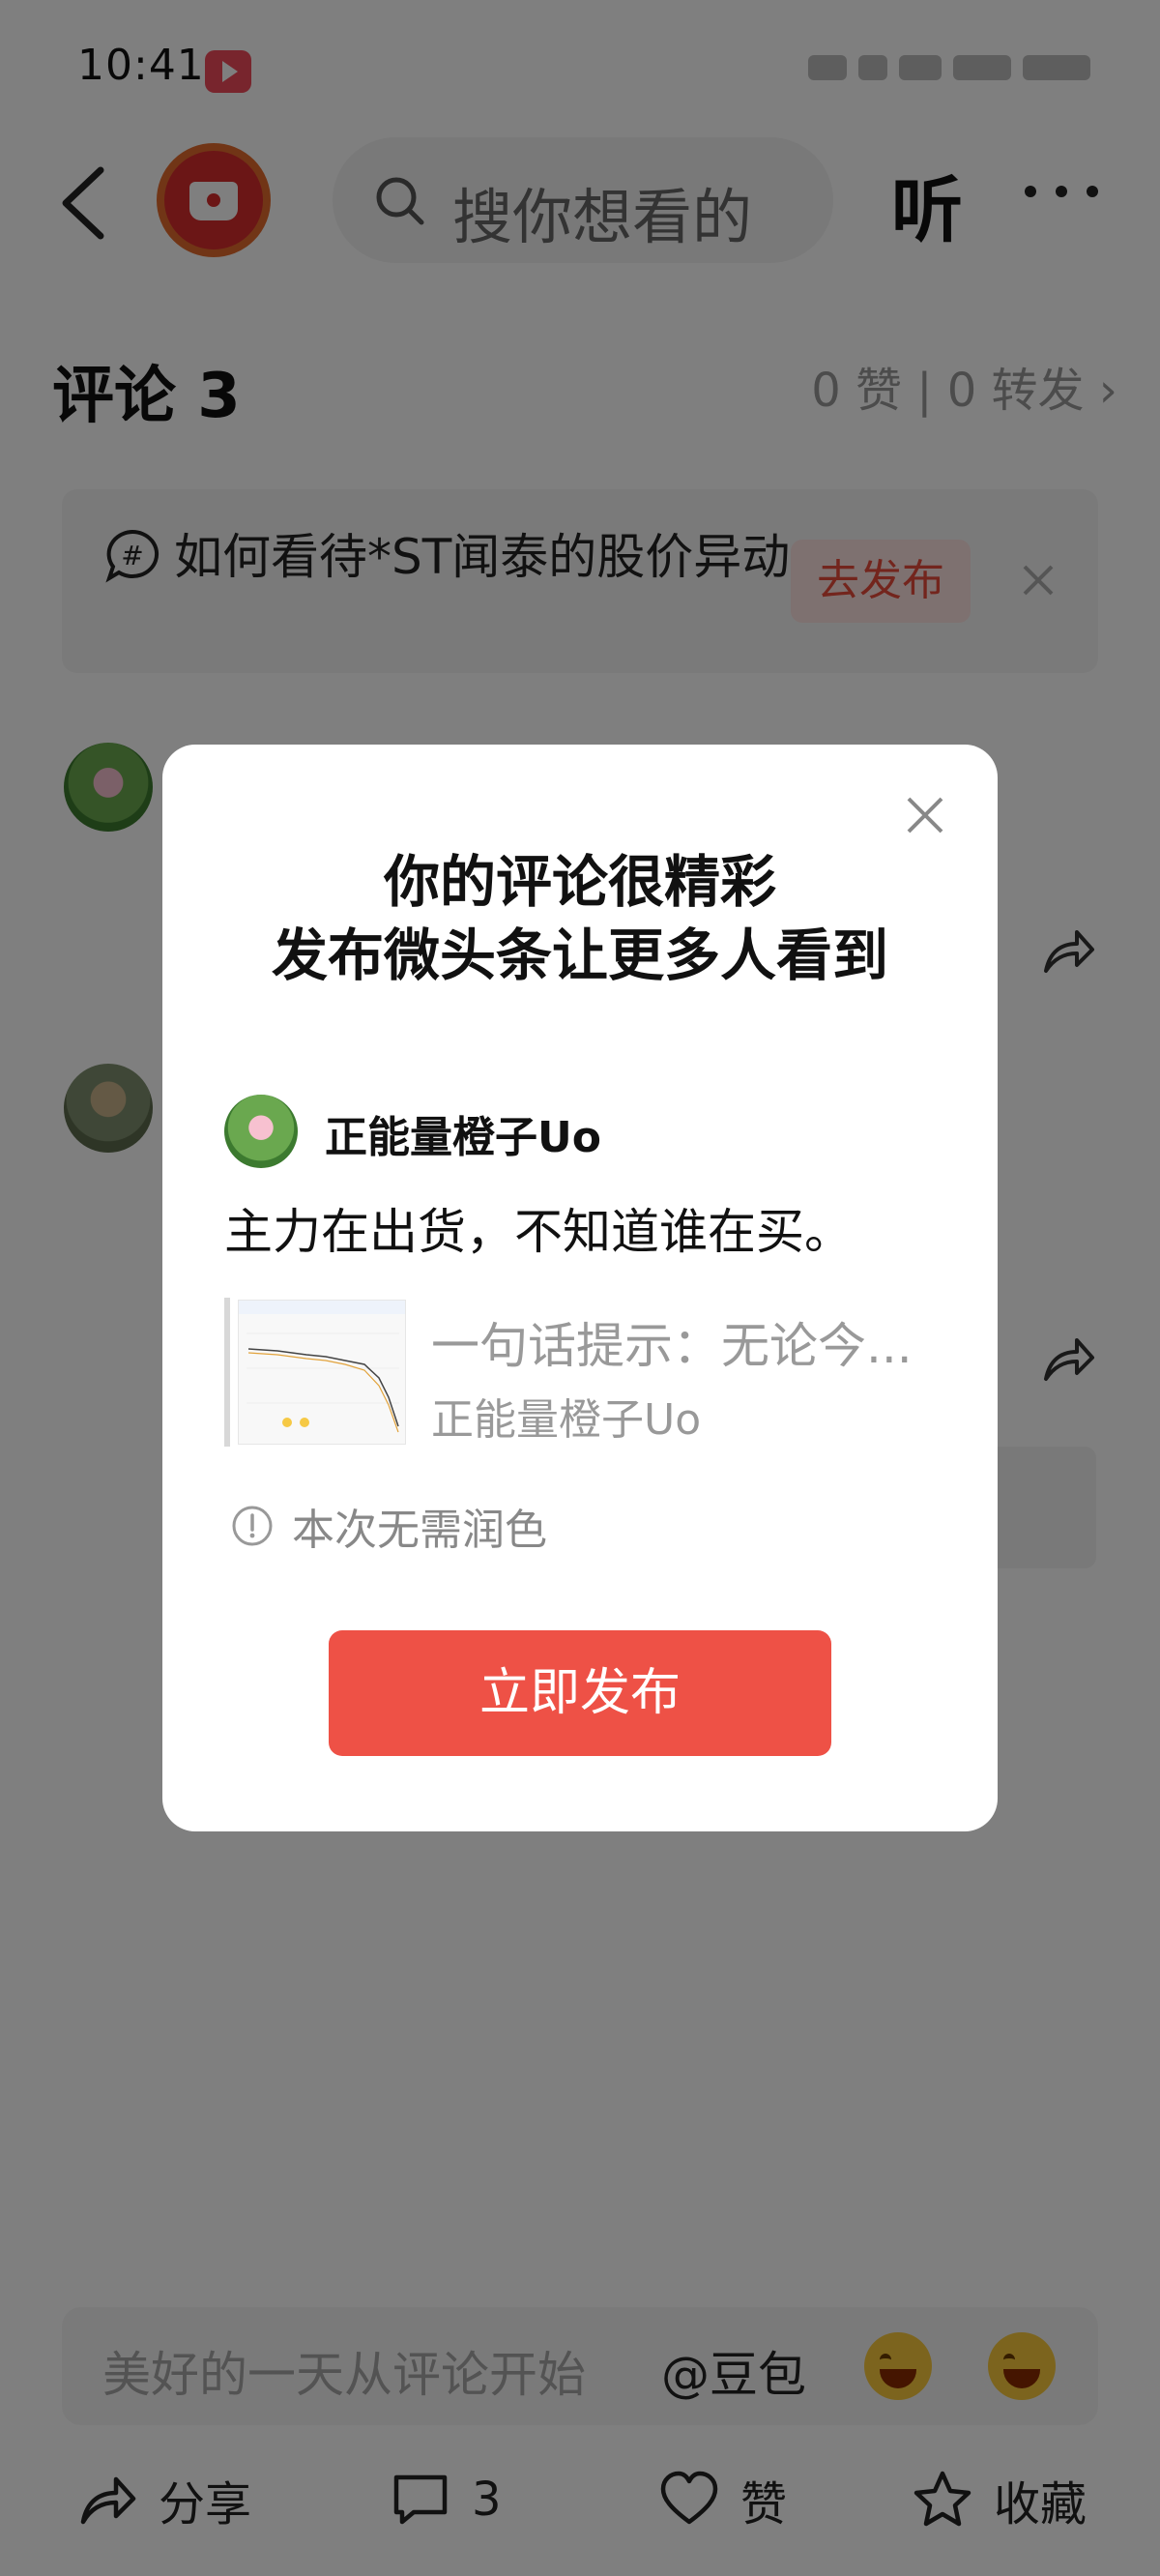 This screenshot has width=1160, height=2576. What do you see at coordinates (227, 1372) in the screenshot?
I see `quote-bar` at bounding box center [227, 1372].